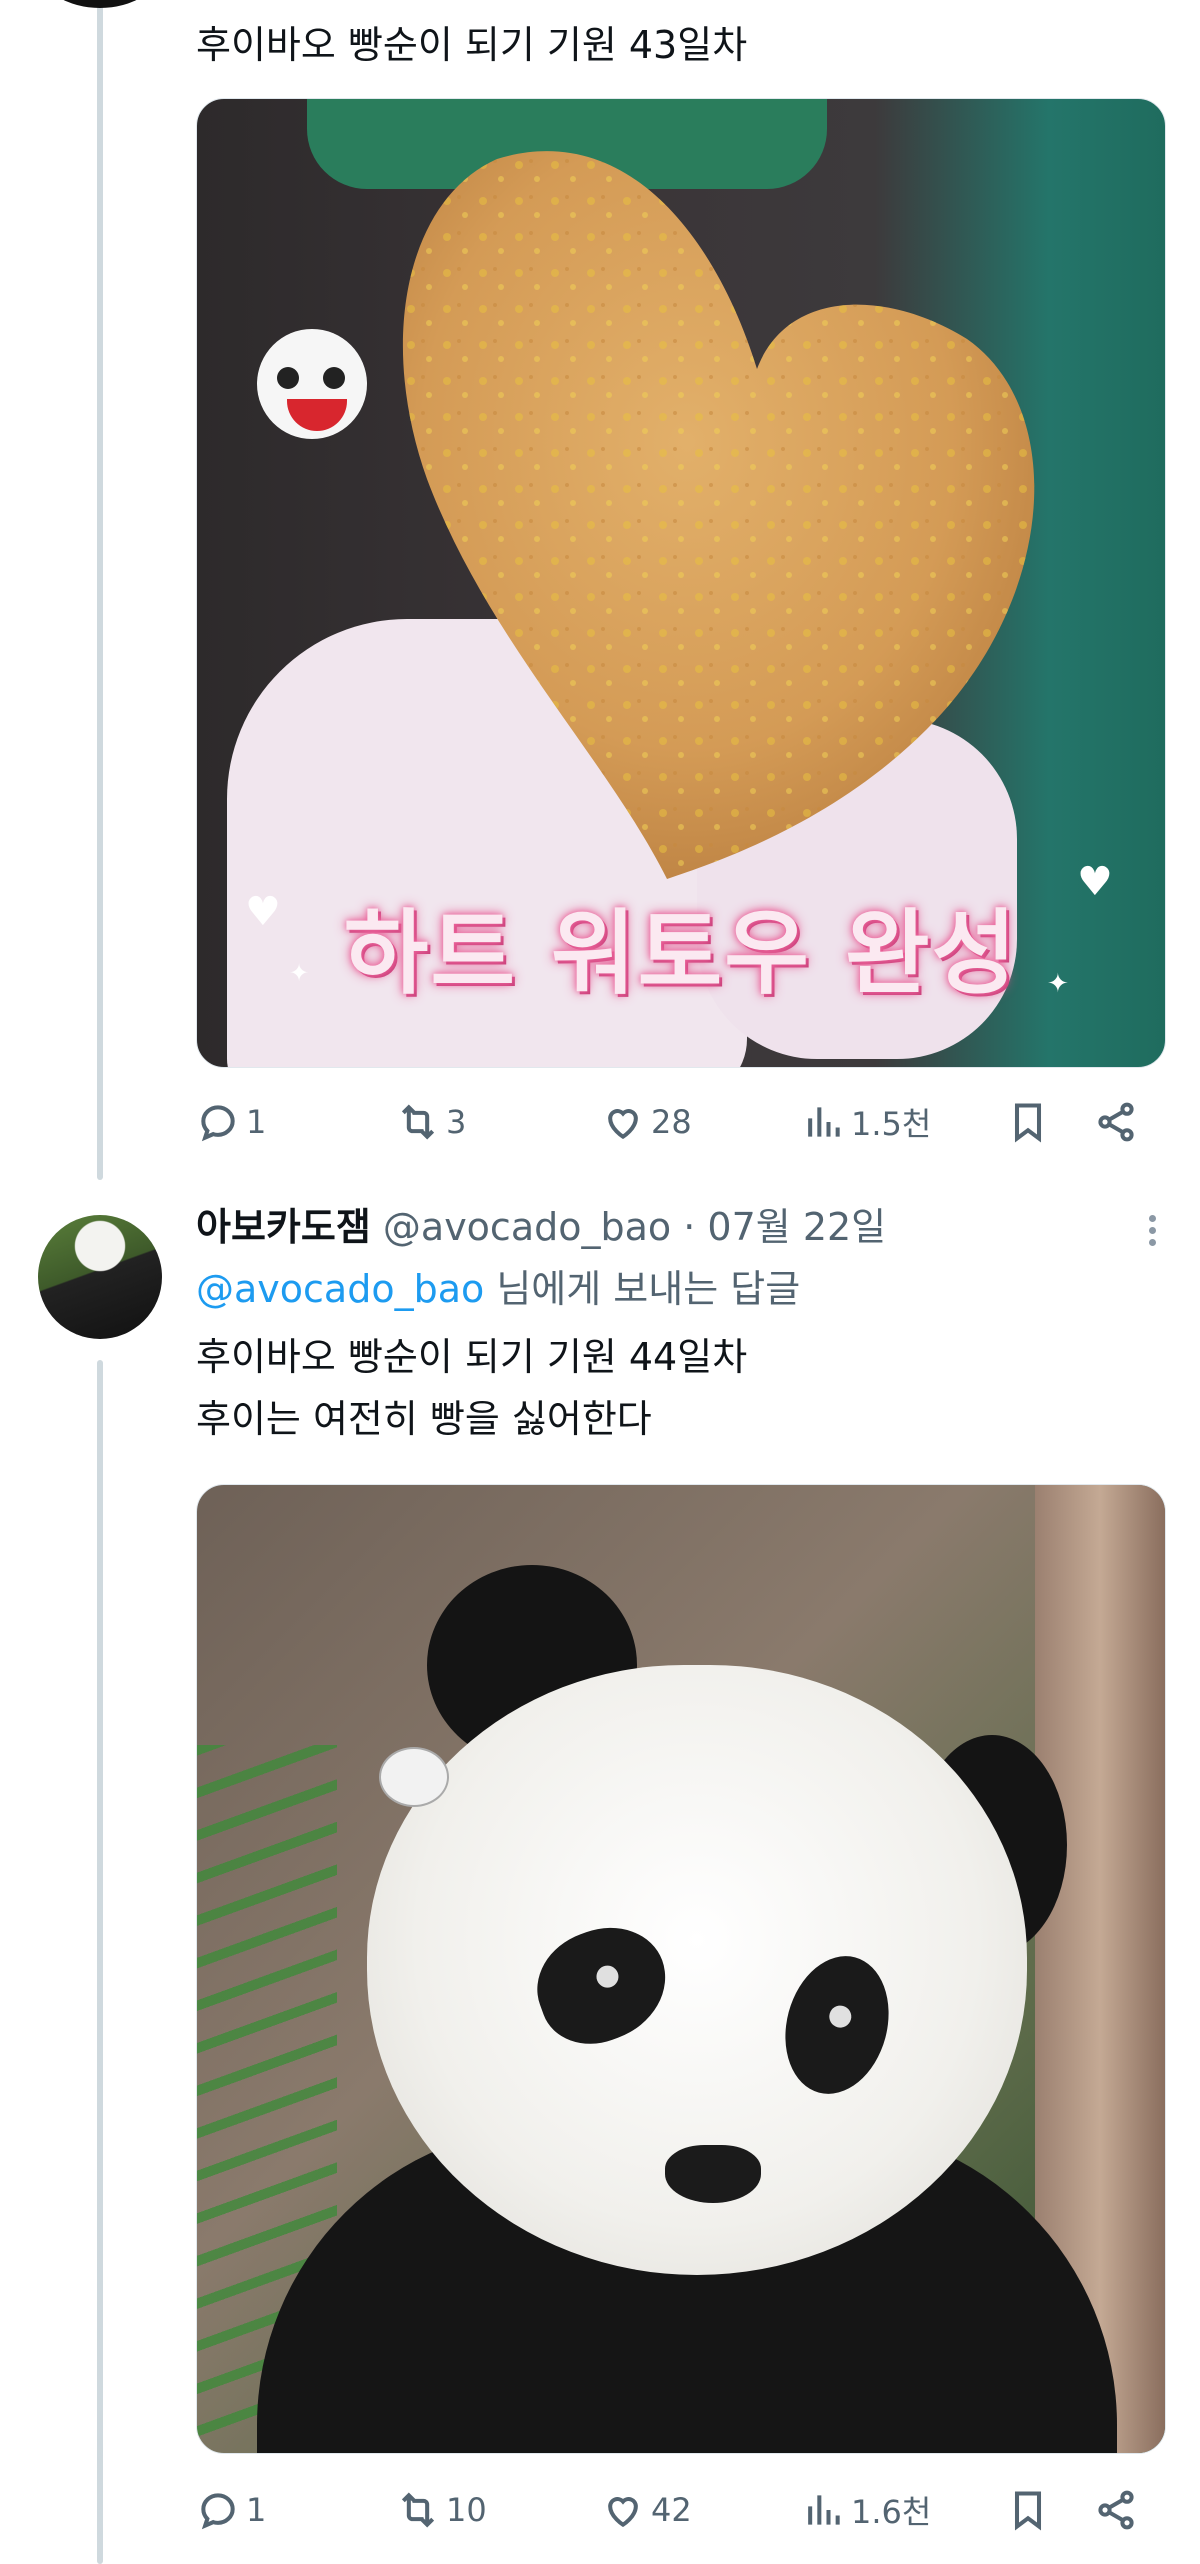  Describe the element at coordinates (424, 1419) in the screenshot. I see `tweet-text-line: 후이는 여전히 빵을 싫어한다` at that location.